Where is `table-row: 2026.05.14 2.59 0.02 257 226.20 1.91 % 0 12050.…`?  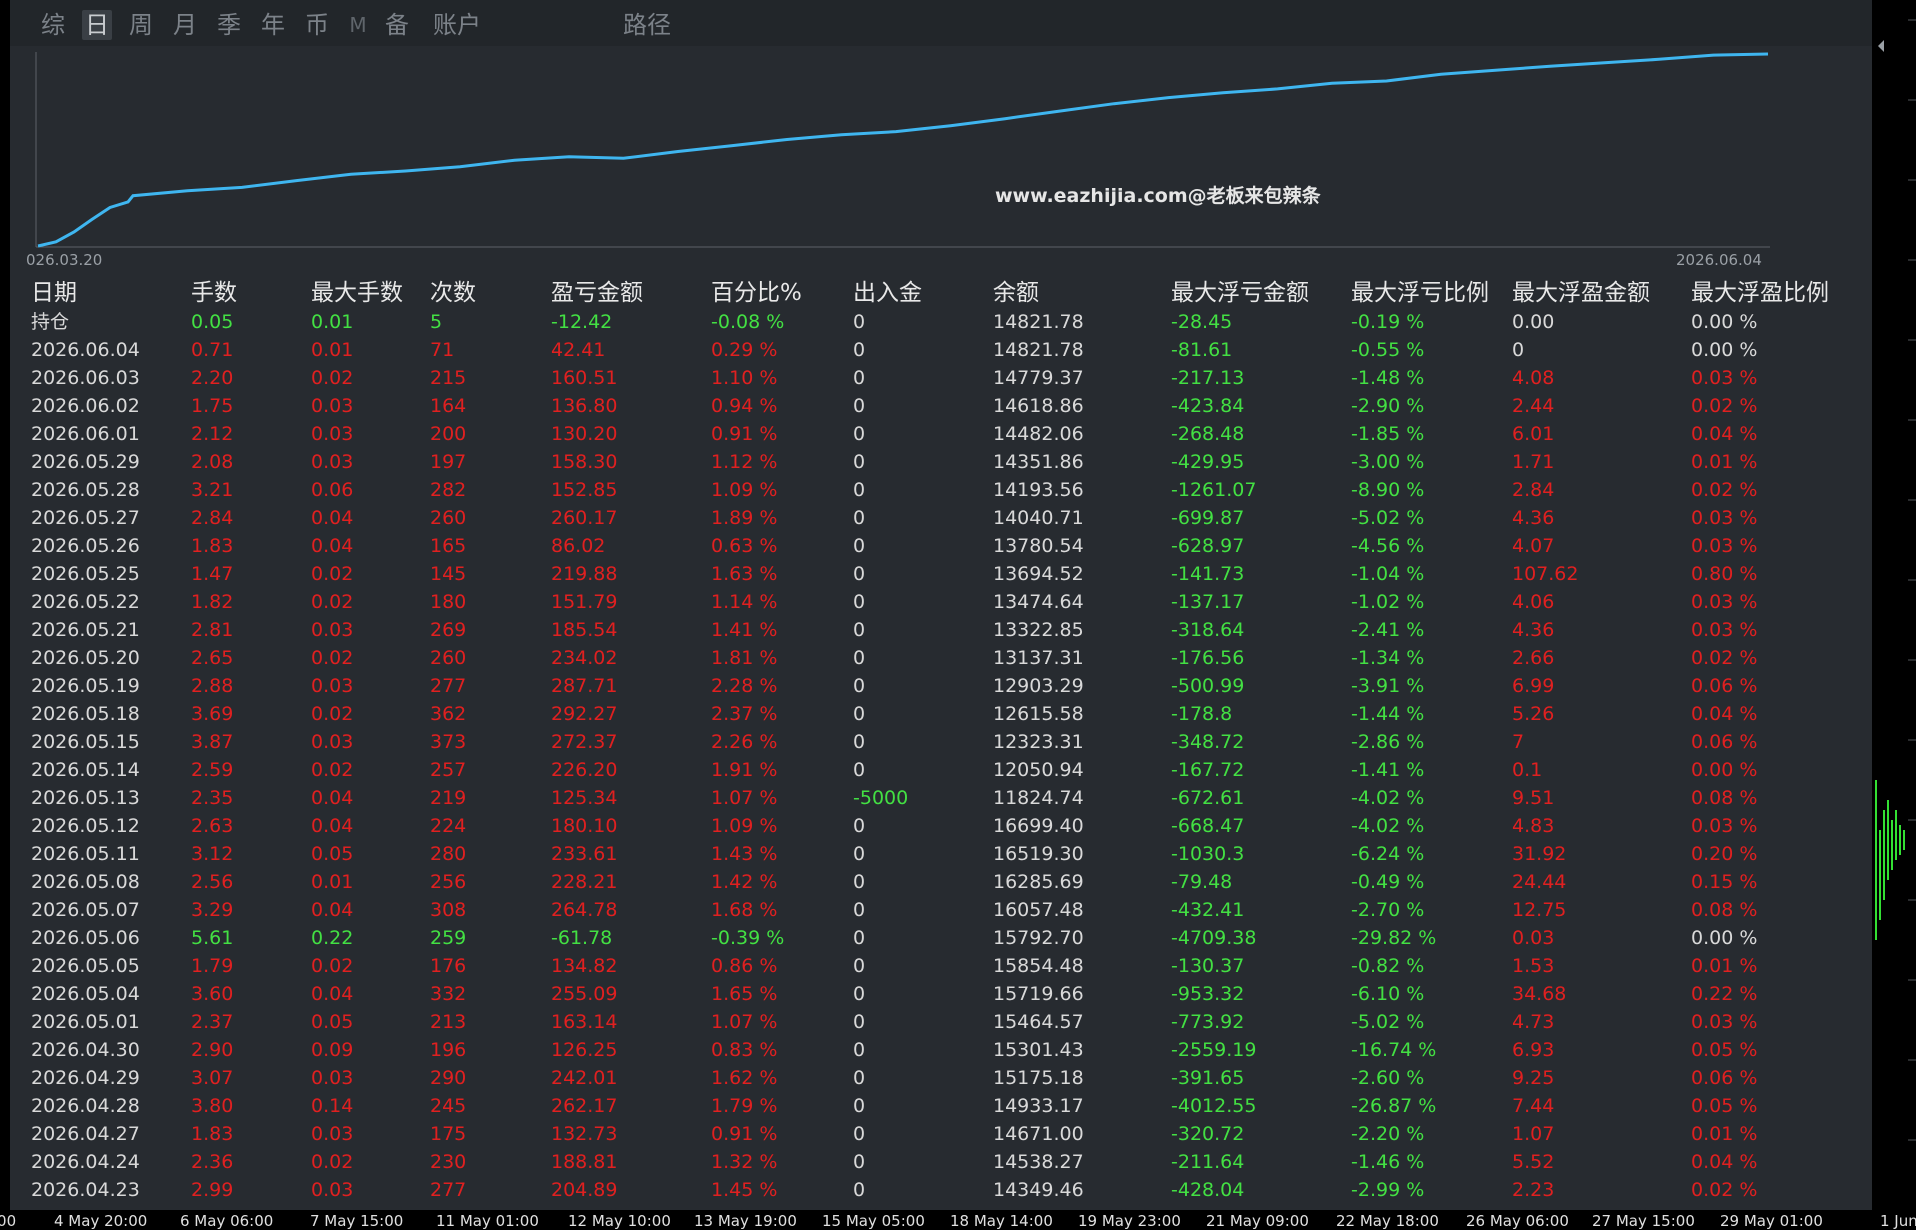 table-row: 2026.05.14 2.59 0.02 257 226.20 1.91 % 0 12050.… is located at coordinates (946, 770).